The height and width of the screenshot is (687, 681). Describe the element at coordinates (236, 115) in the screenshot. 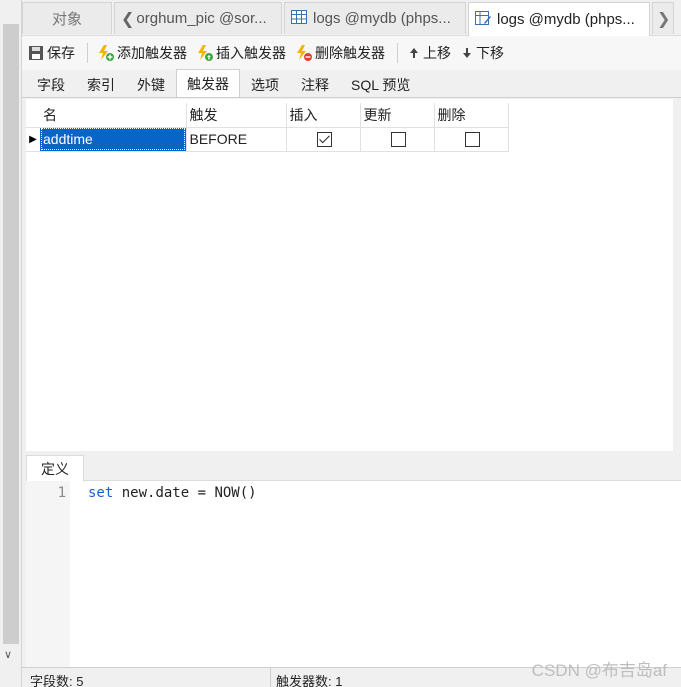

I see `column-header-timing: 触发` at that location.